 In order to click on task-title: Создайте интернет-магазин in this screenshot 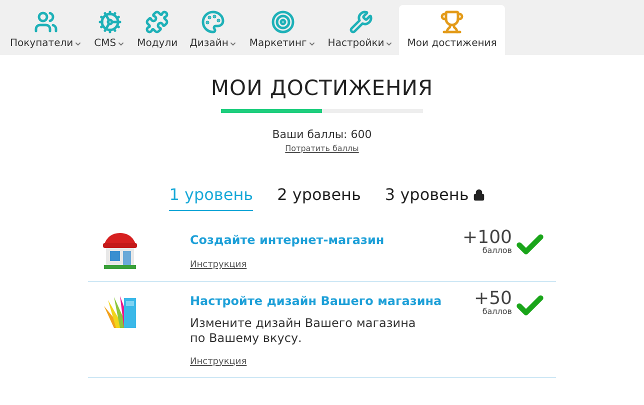, I will do `click(288, 240)`.